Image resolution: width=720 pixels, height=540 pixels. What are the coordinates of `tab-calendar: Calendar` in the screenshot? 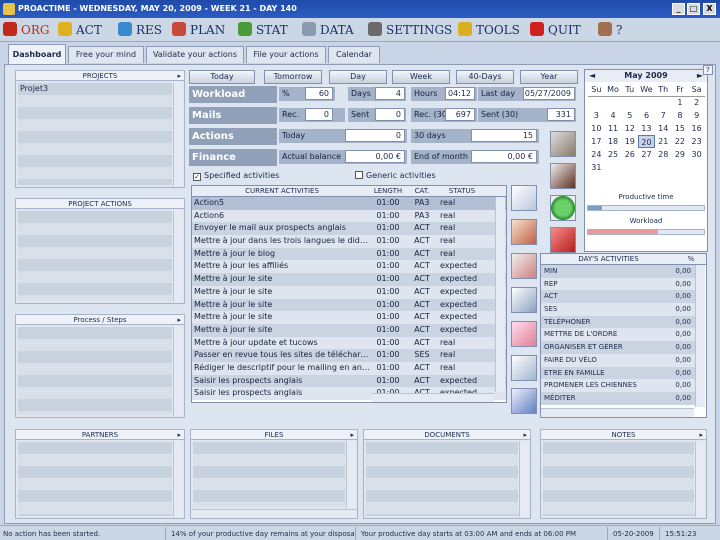 It's located at (354, 54).